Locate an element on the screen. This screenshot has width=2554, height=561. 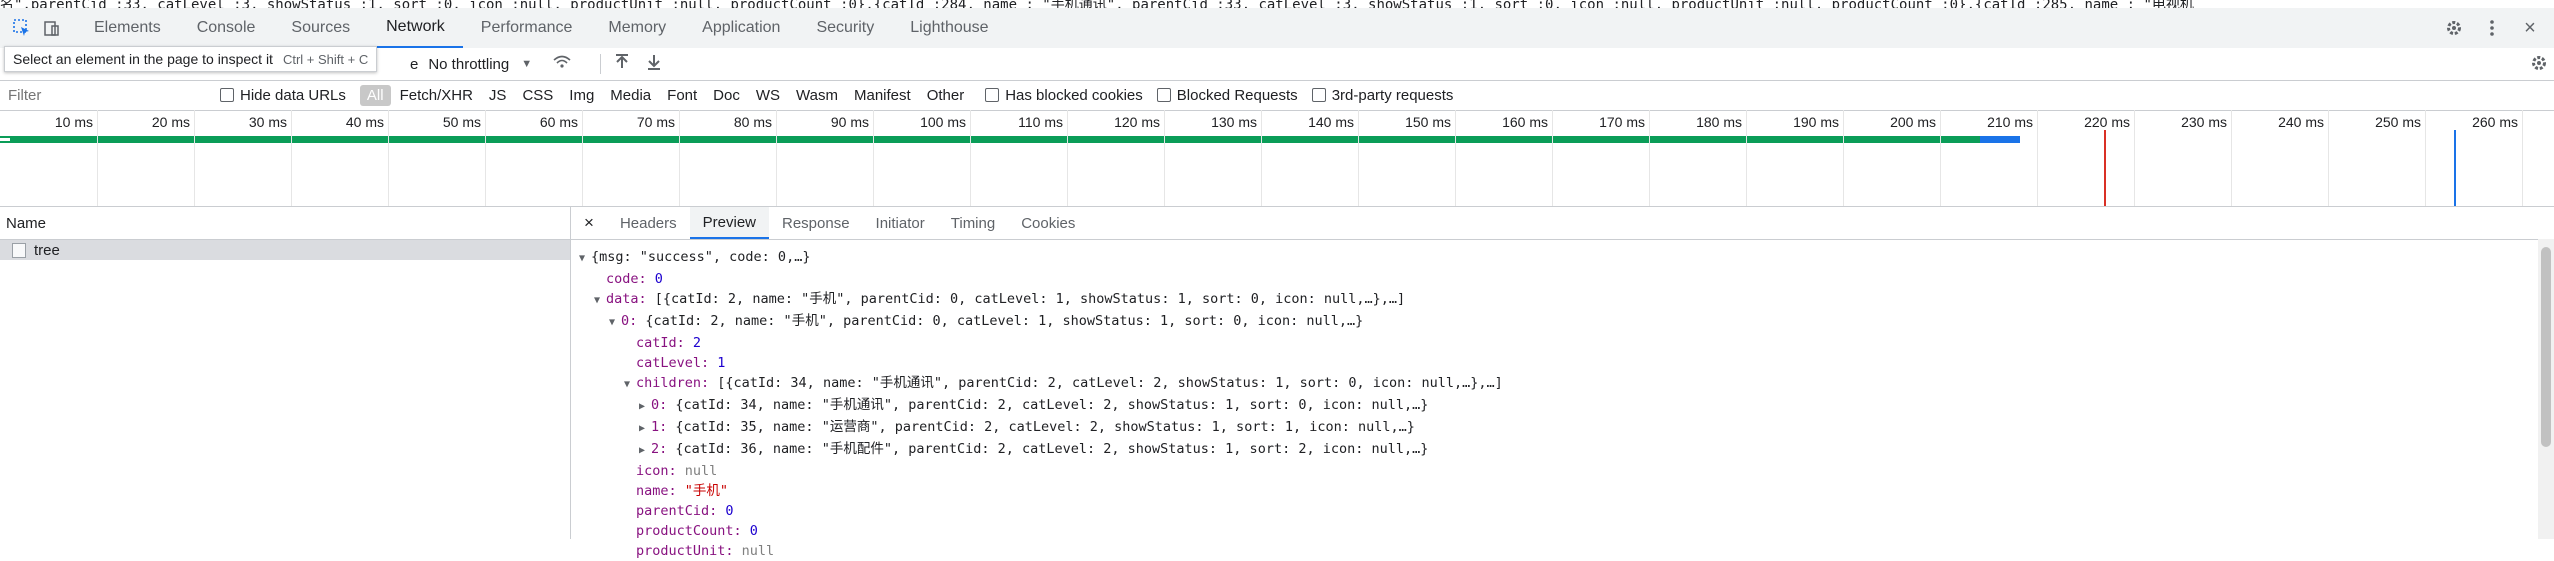
network-conditions-wifi-icon is located at coordinates (562, 64).